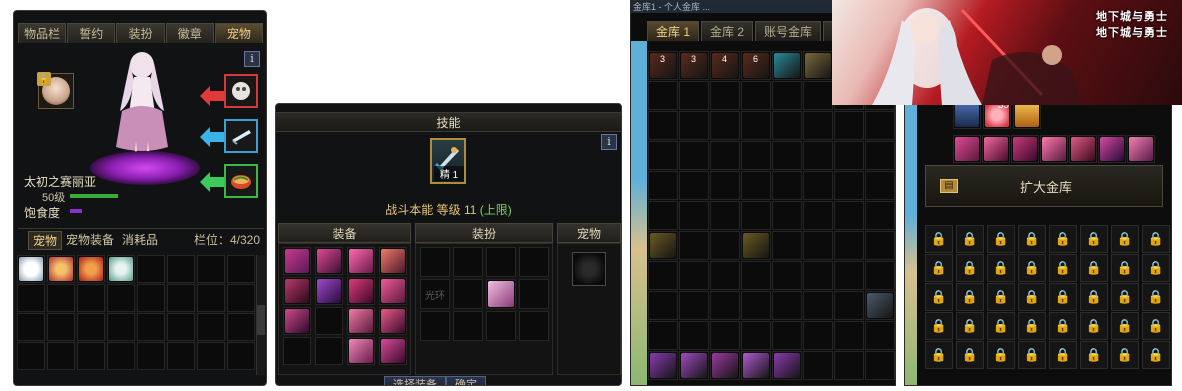  Describe the element at coordinates (415, 380) in the screenshot. I see `select-equipment-button: 选择装备` at that location.